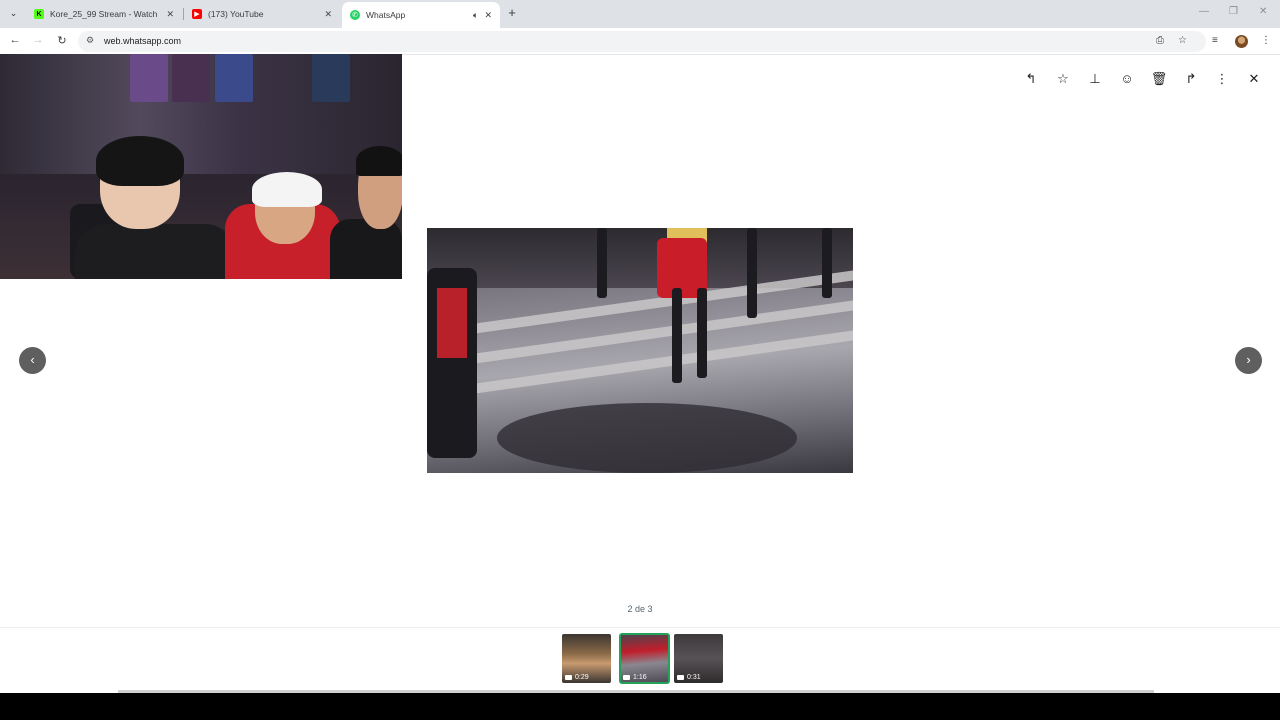  What do you see at coordinates (1182, 40) in the screenshot?
I see `bookmark-star-icon: ☆` at bounding box center [1182, 40].